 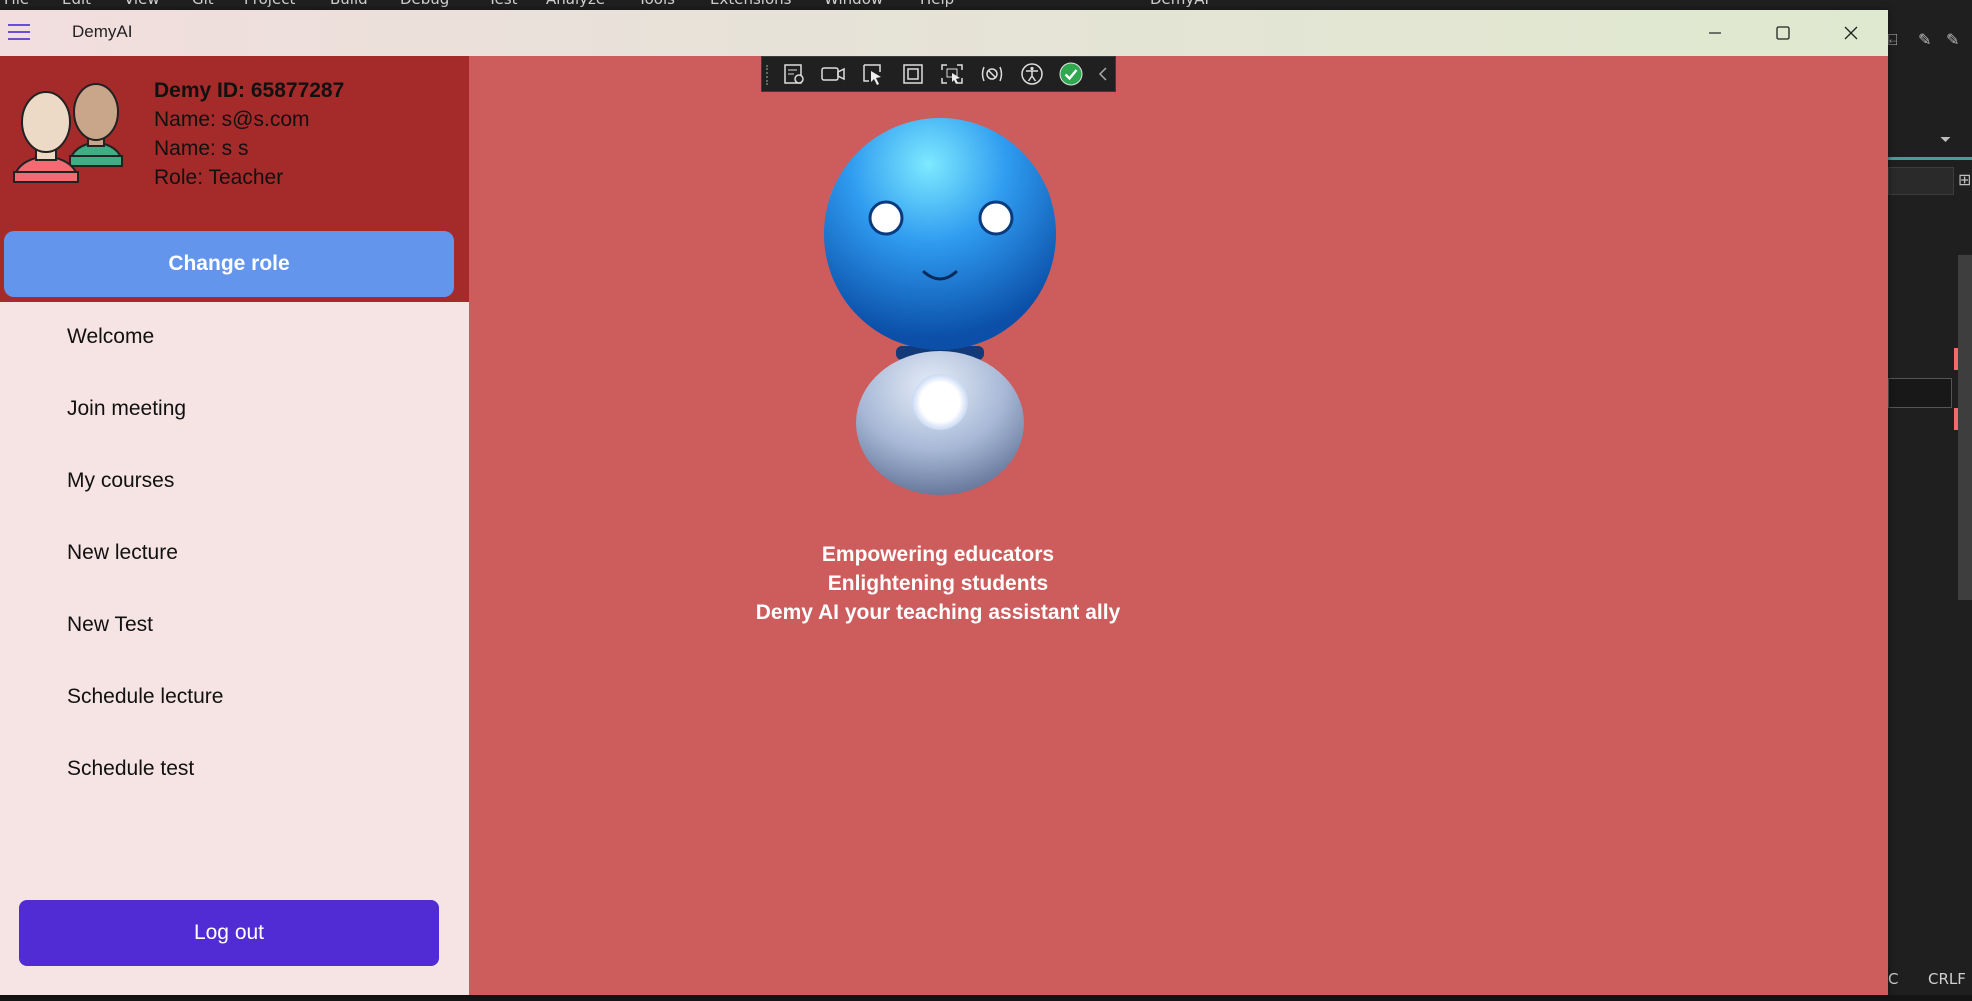 I want to click on record-icon, so click(x=833, y=74).